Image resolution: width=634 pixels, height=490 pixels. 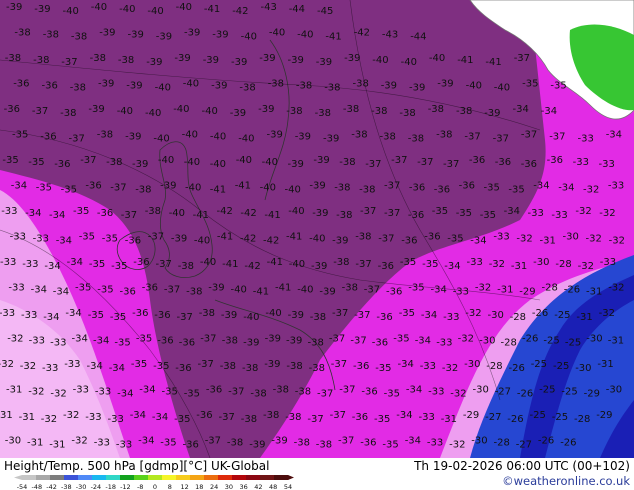 I want to click on temp-label: -43, so click(x=390, y=35).